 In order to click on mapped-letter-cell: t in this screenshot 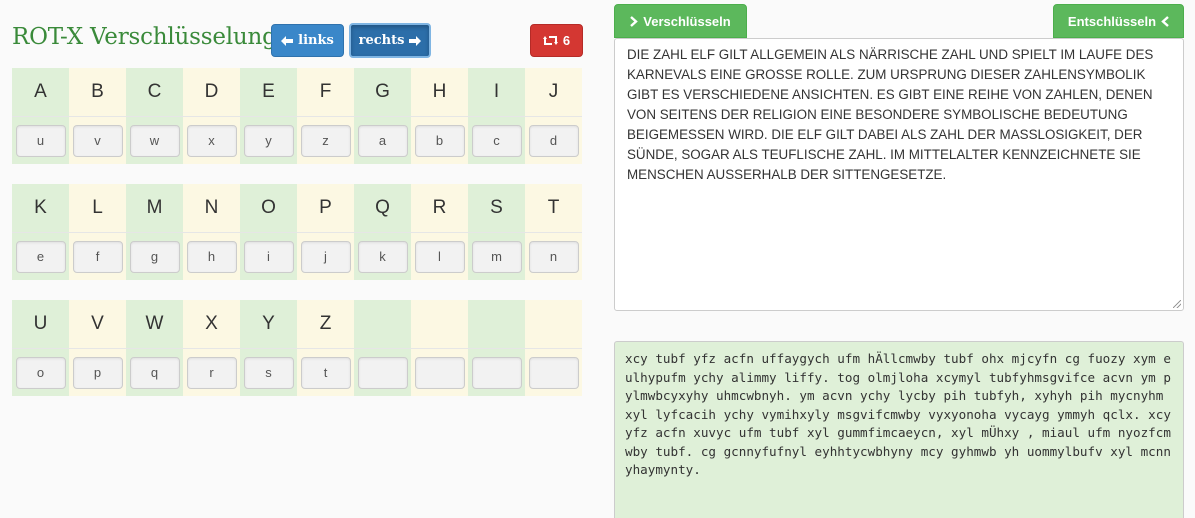, I will do `click(325, 372)`.